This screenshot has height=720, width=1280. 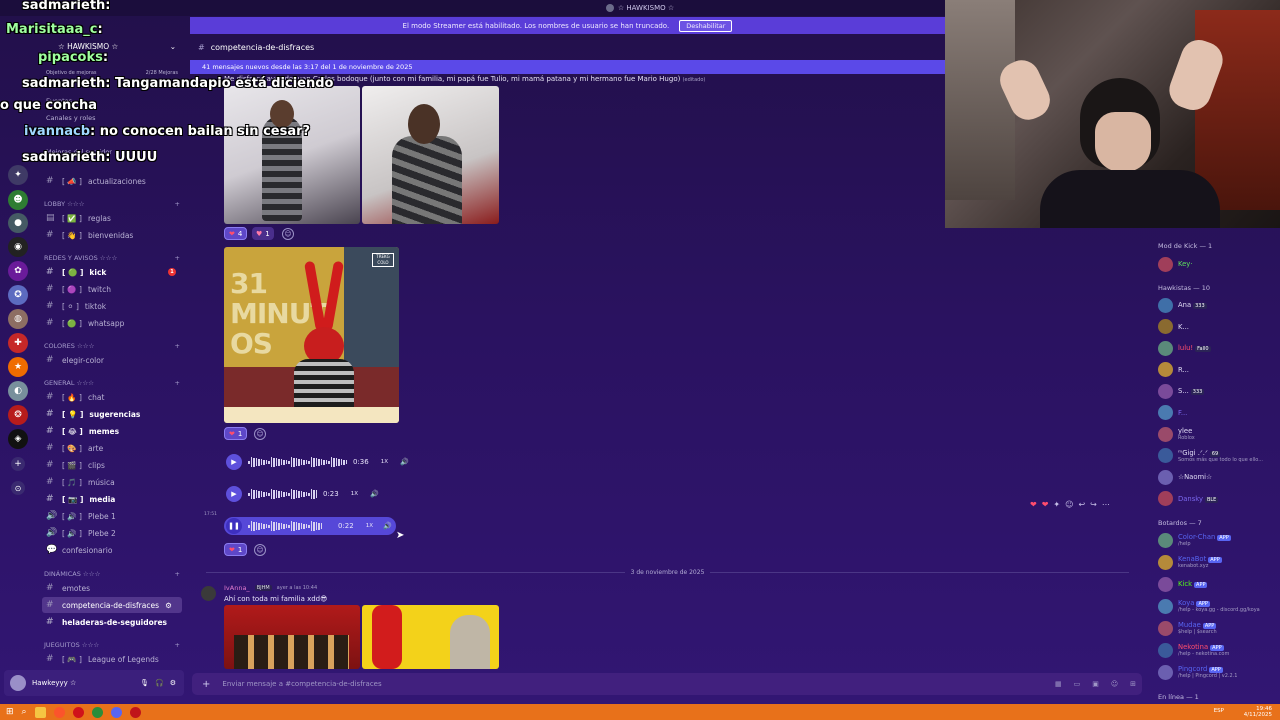 What do you see at coordinates (18, 200) in the screenshot?
I see `server-icon-2: ☻` at bounding box center [18, 200].